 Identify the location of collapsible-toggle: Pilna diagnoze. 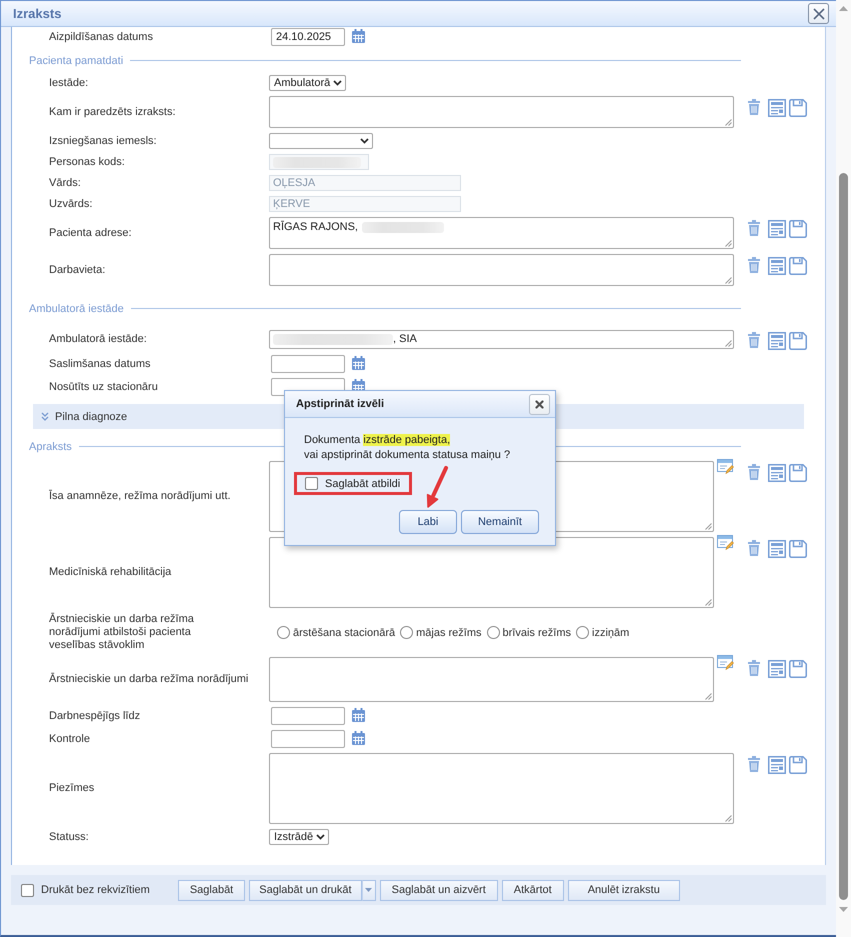
(84, 416).